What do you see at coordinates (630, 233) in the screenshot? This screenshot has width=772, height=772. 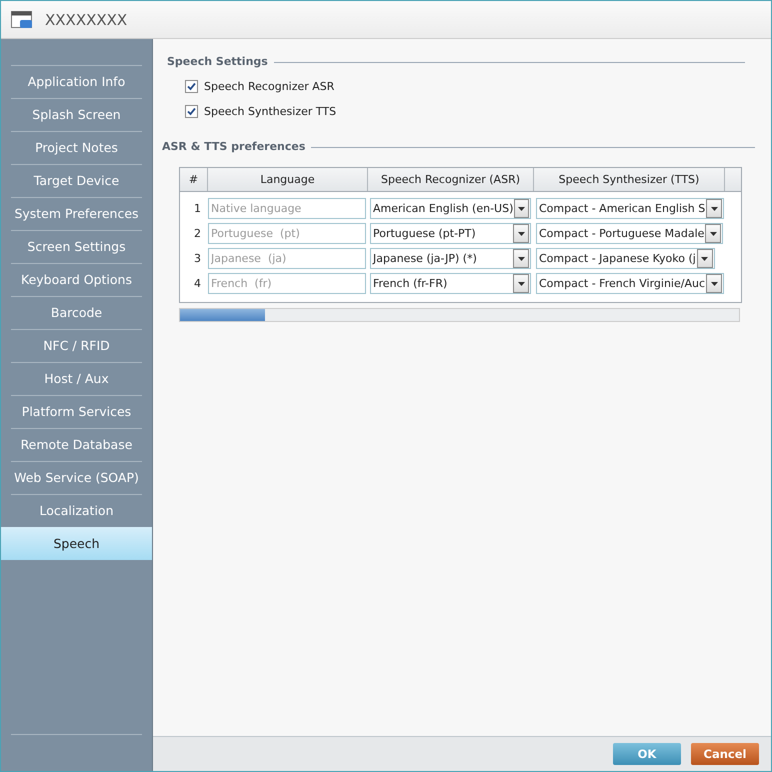 I see `dropdown: Compact - Portuguese Madale` at bounding box center [630, 233].